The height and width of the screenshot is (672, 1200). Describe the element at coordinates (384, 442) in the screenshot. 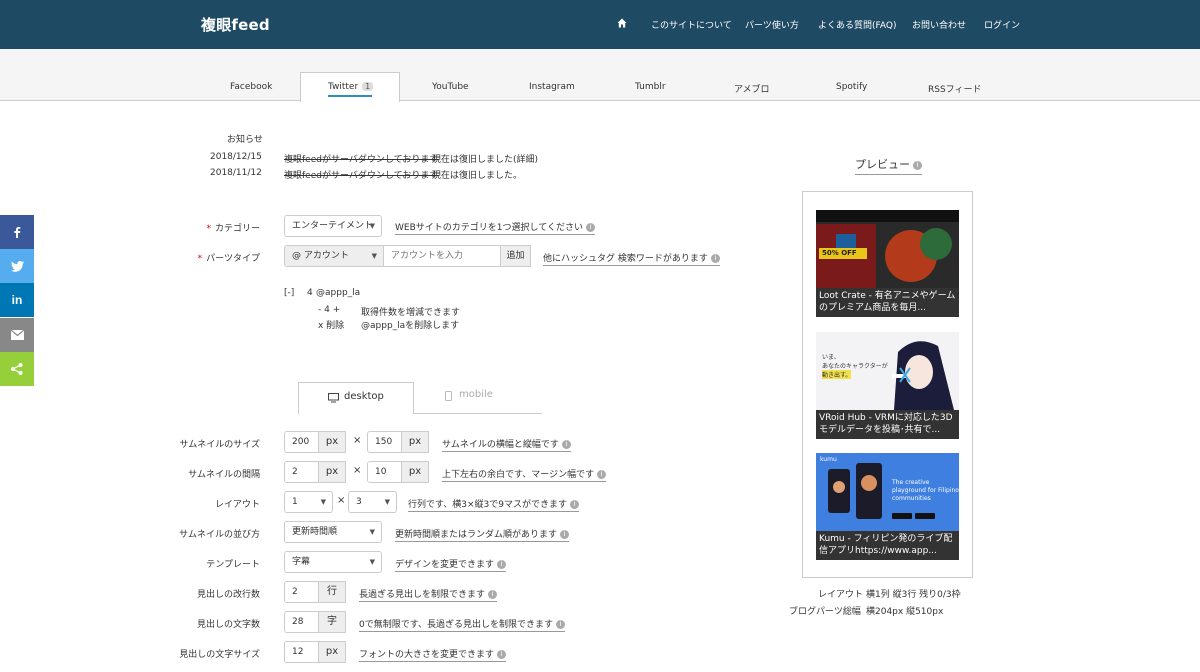

I see `thumb-height-input` at that location.